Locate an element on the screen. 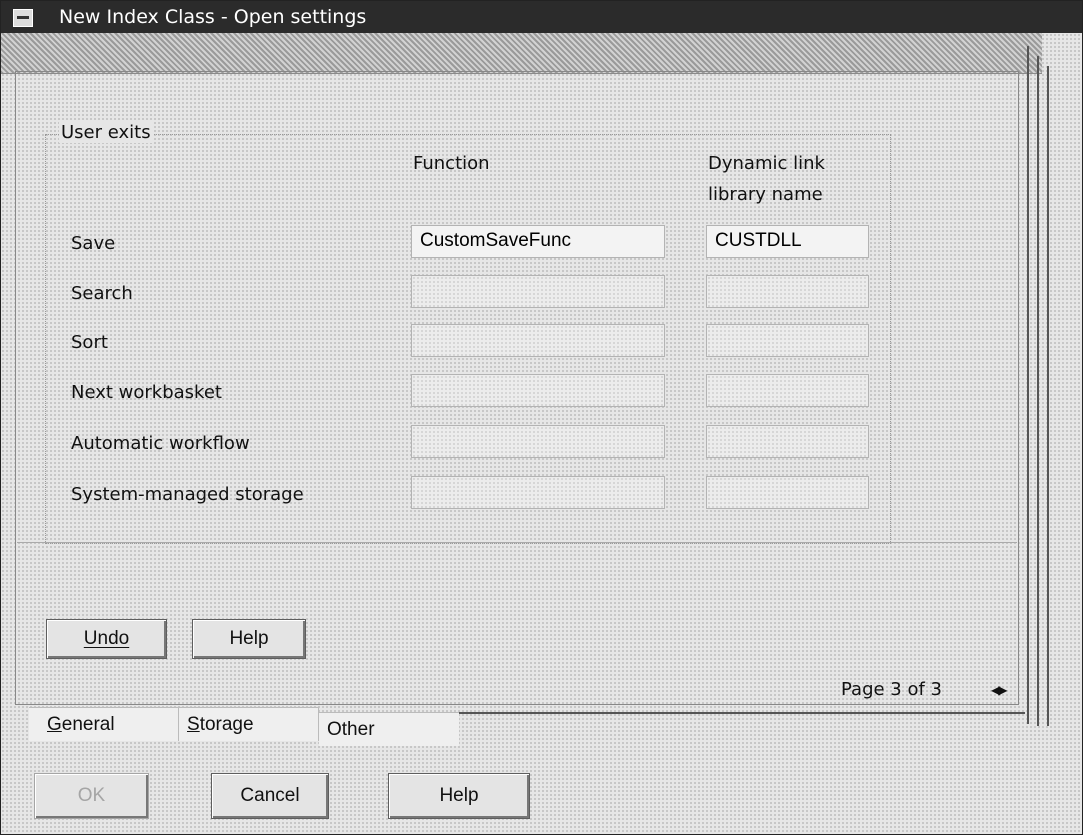  page-help-button: Help is located at coordinates (249, 639).